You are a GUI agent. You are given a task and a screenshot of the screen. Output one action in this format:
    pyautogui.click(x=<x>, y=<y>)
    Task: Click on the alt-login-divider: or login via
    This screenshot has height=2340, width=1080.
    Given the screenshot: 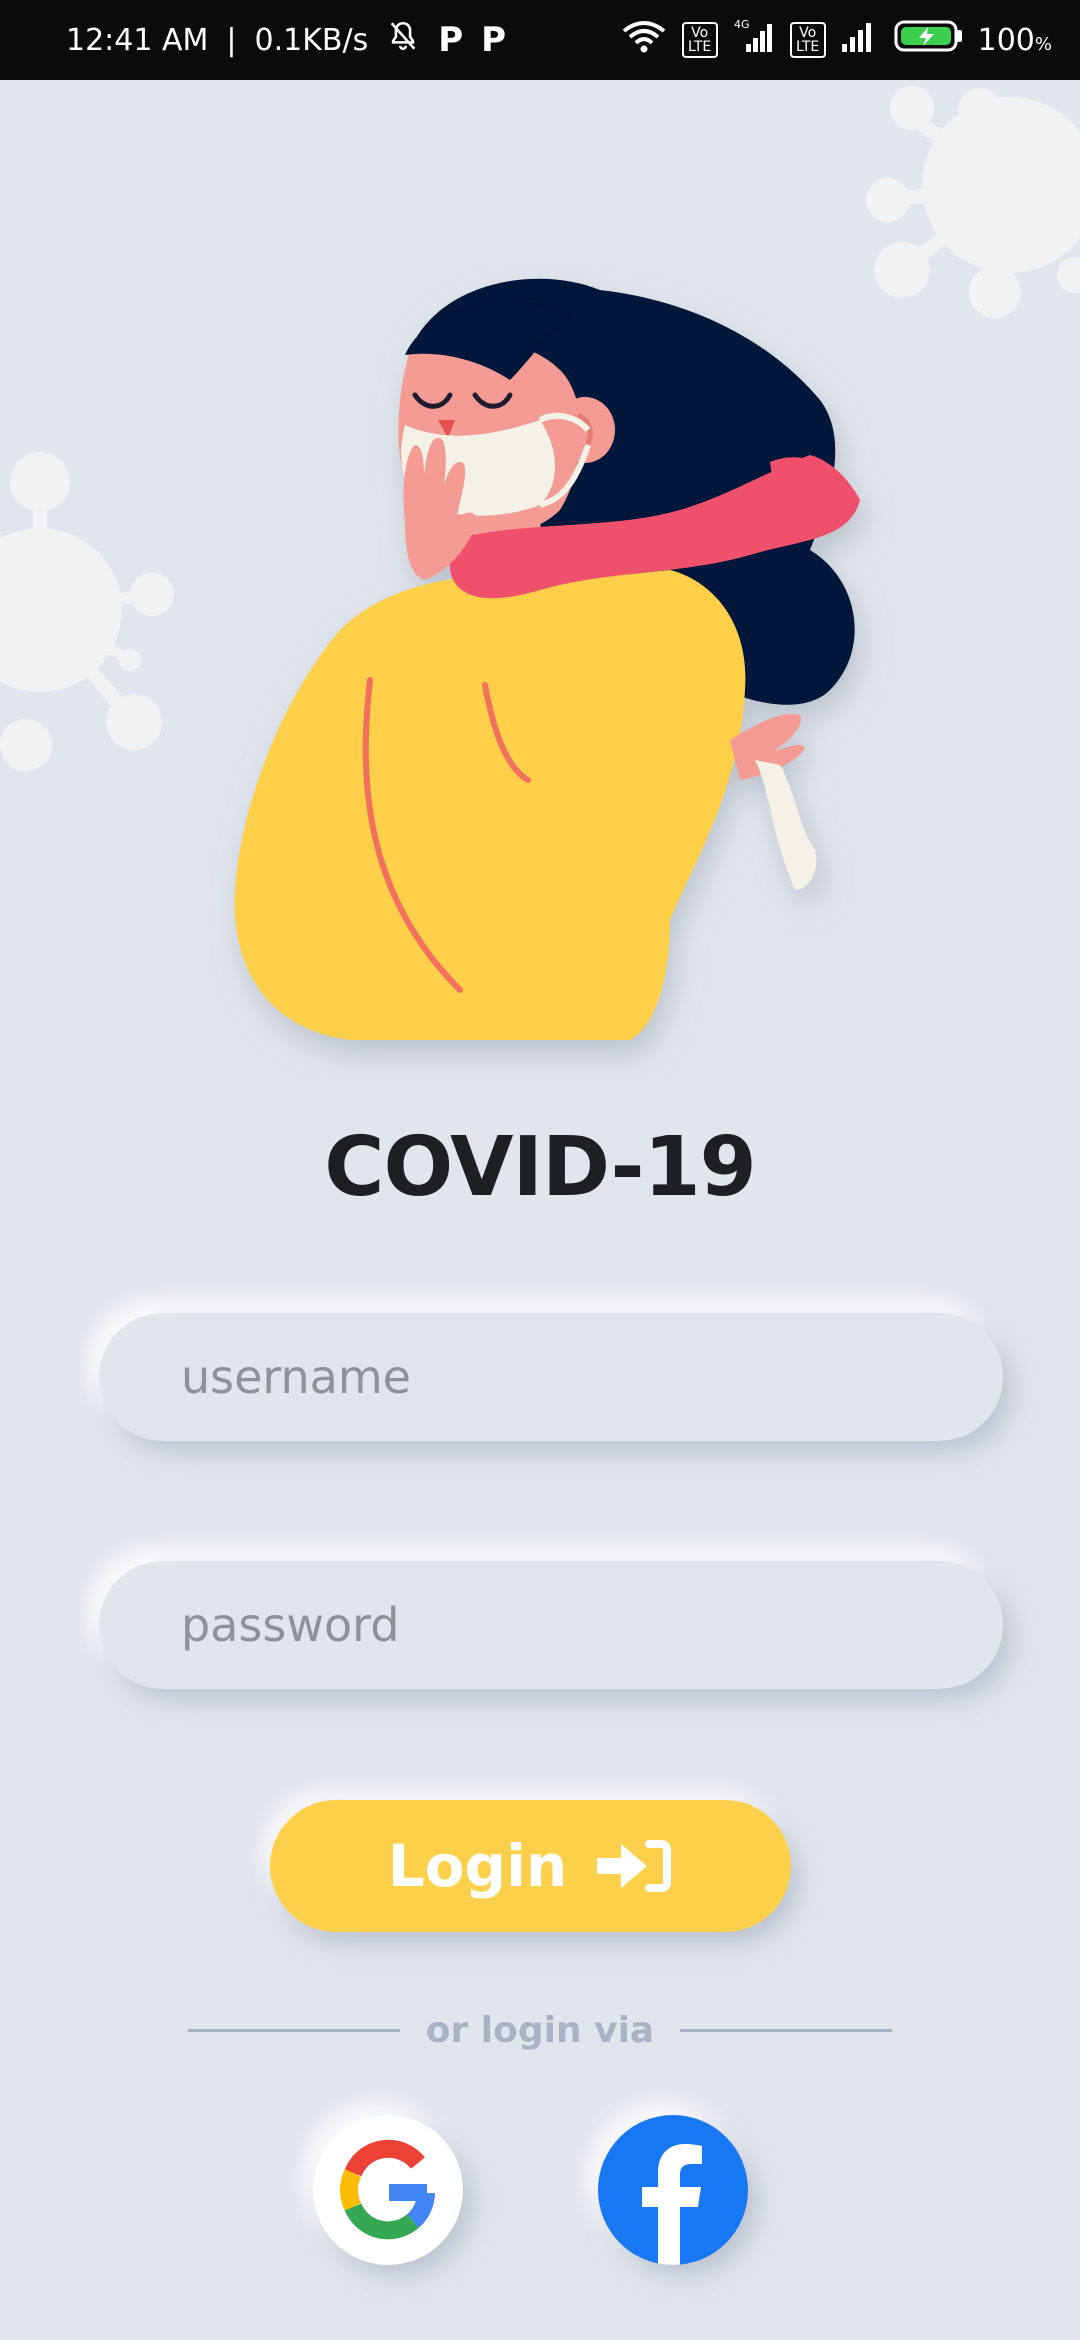 What is the action you would take?
    pyautogui.click(x=540, y=2030)
    